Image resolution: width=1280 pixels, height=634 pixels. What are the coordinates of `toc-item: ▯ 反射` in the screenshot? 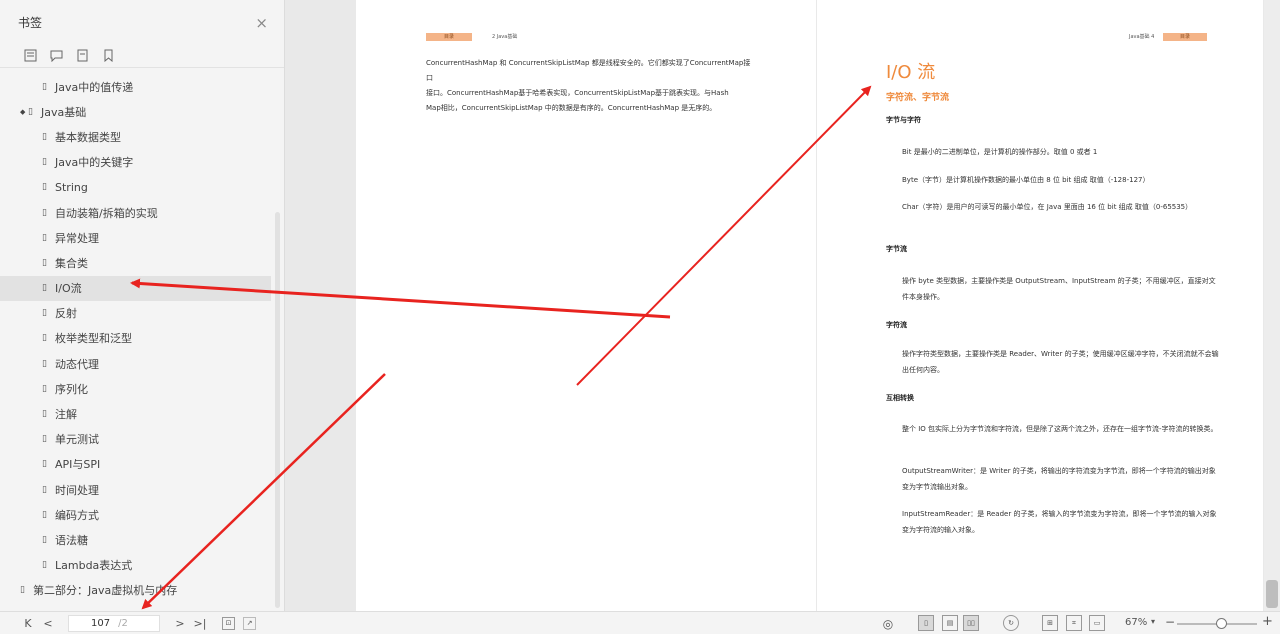 It's located at (142, 313).